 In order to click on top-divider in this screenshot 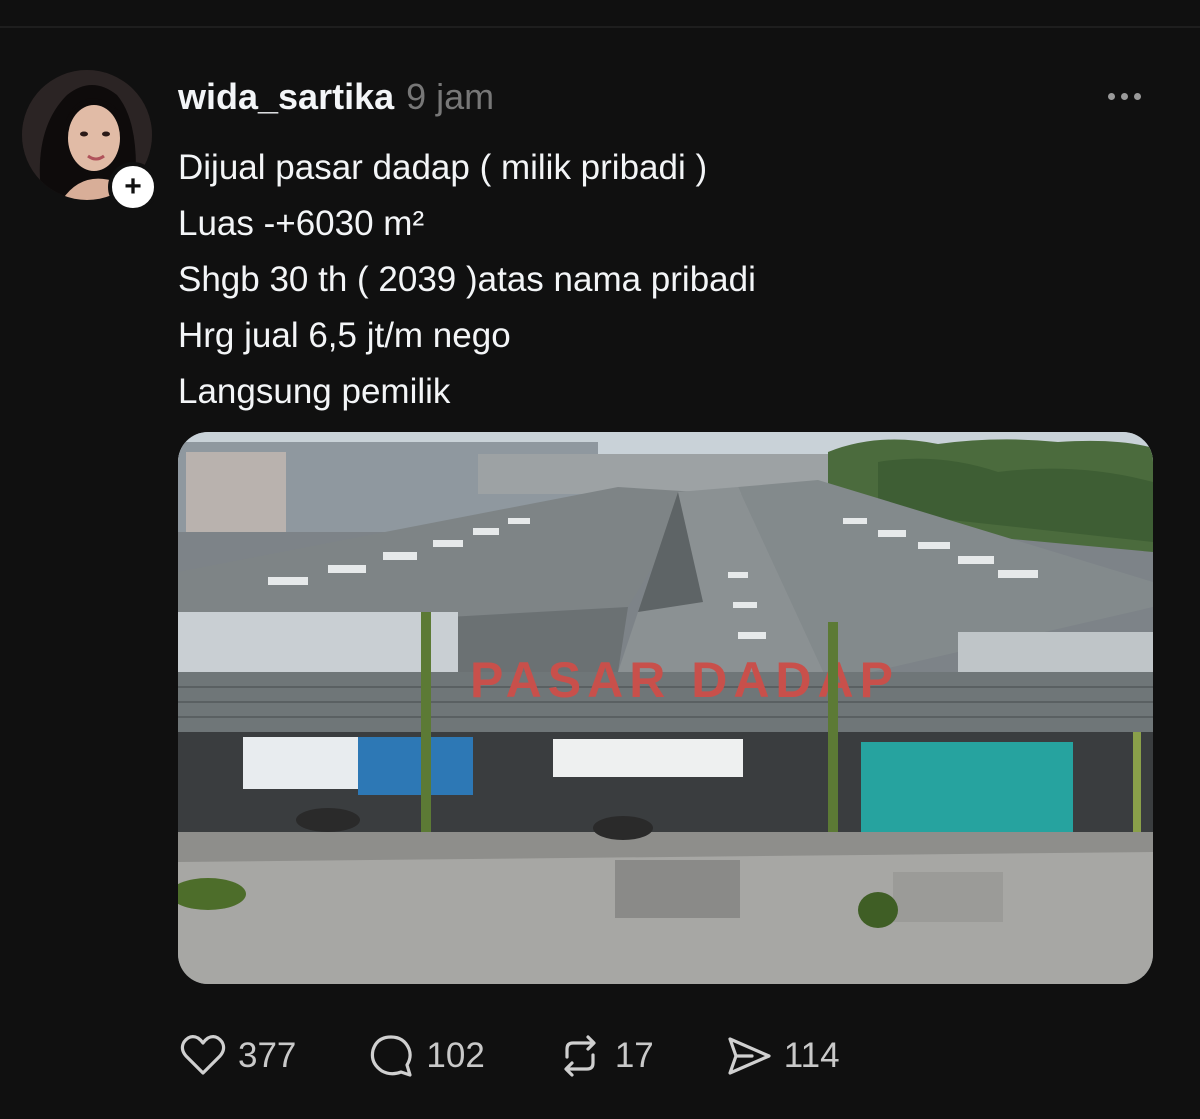, I will do `click(600, 27)`.